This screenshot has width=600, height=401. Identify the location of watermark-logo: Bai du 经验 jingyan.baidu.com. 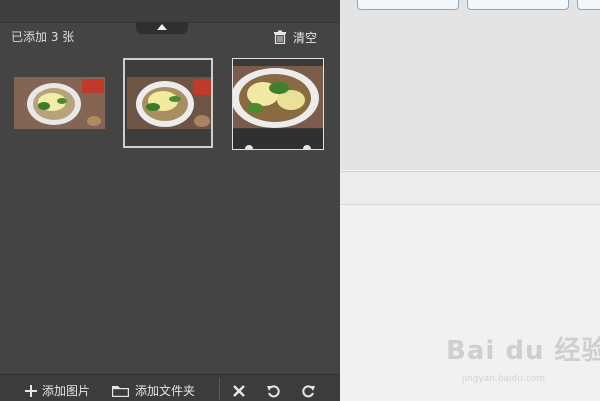
(523, 357).